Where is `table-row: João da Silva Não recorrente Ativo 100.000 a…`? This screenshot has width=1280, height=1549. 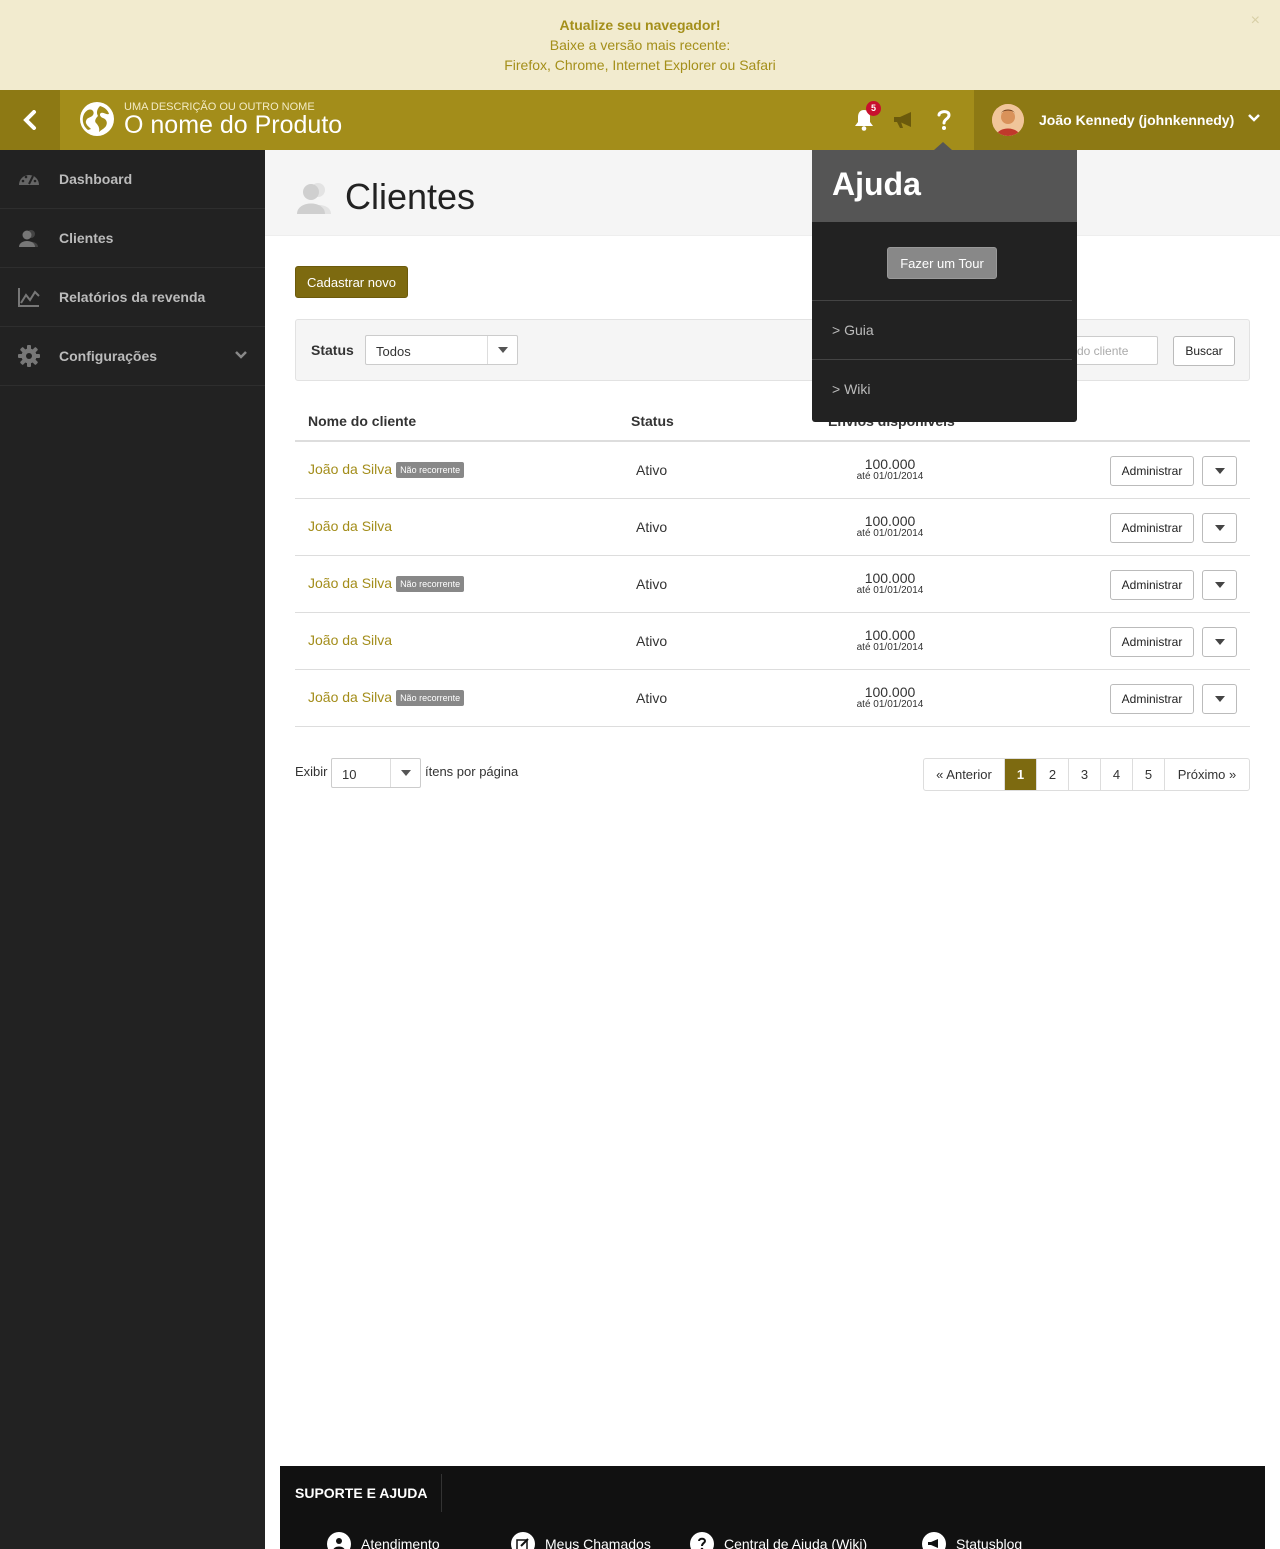 table-row: João da Silva Não recorrente Ativo 100.000 a… is located at coordinates (772, 584).